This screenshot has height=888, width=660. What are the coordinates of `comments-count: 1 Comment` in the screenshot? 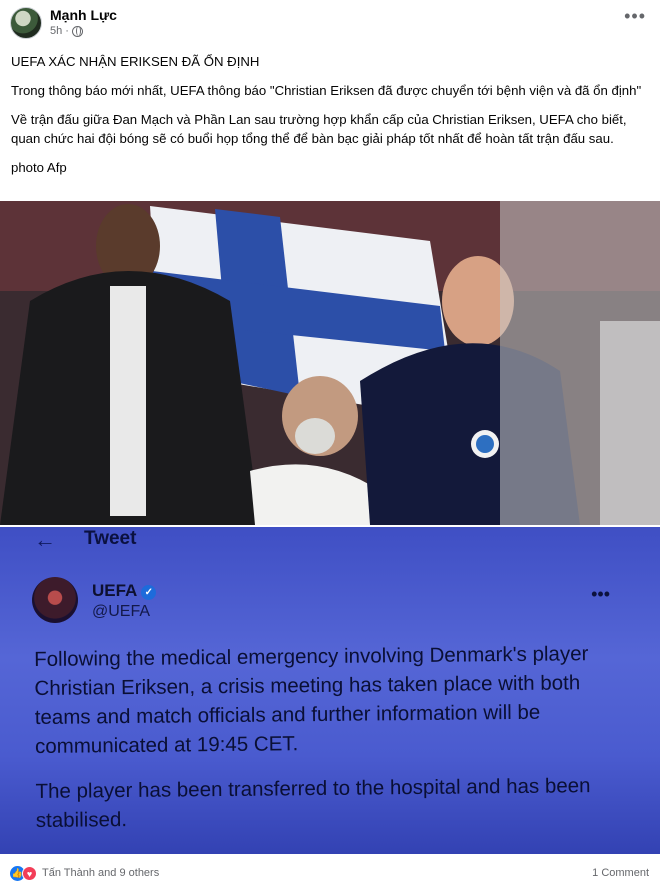 It's located at (620, 873).